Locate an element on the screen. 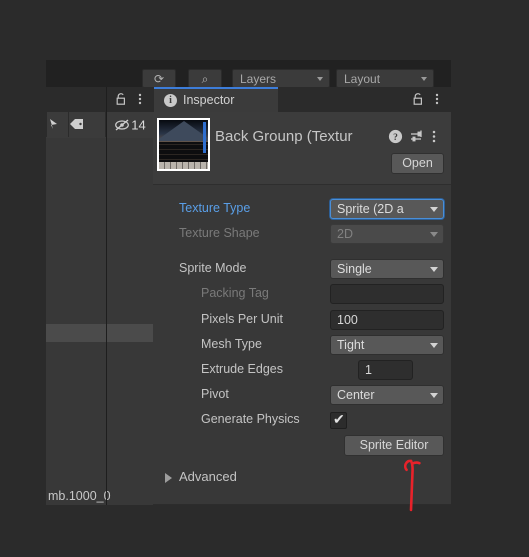  editor-toolbar: ⟳ ⌕ Layers Layout is located at coordinates (248, 73).